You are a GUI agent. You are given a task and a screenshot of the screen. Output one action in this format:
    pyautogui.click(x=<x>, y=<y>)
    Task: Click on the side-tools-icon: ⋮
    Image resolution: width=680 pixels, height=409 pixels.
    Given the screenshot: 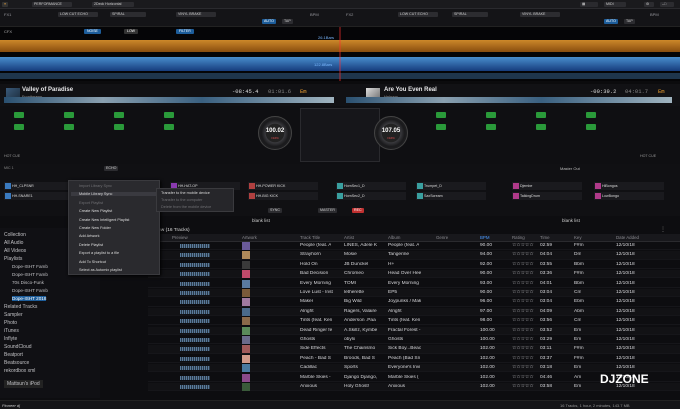 What is the action you would take?
    pyautogui.click(x=663, y=229)
    